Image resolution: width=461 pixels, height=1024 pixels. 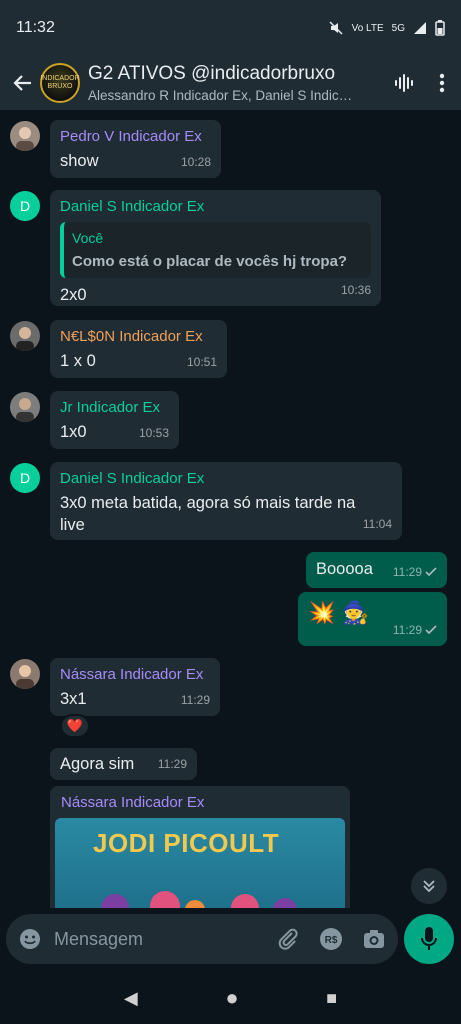 I want to click on status-icons: Vo LTE 5G, so click(x=386, y=28).